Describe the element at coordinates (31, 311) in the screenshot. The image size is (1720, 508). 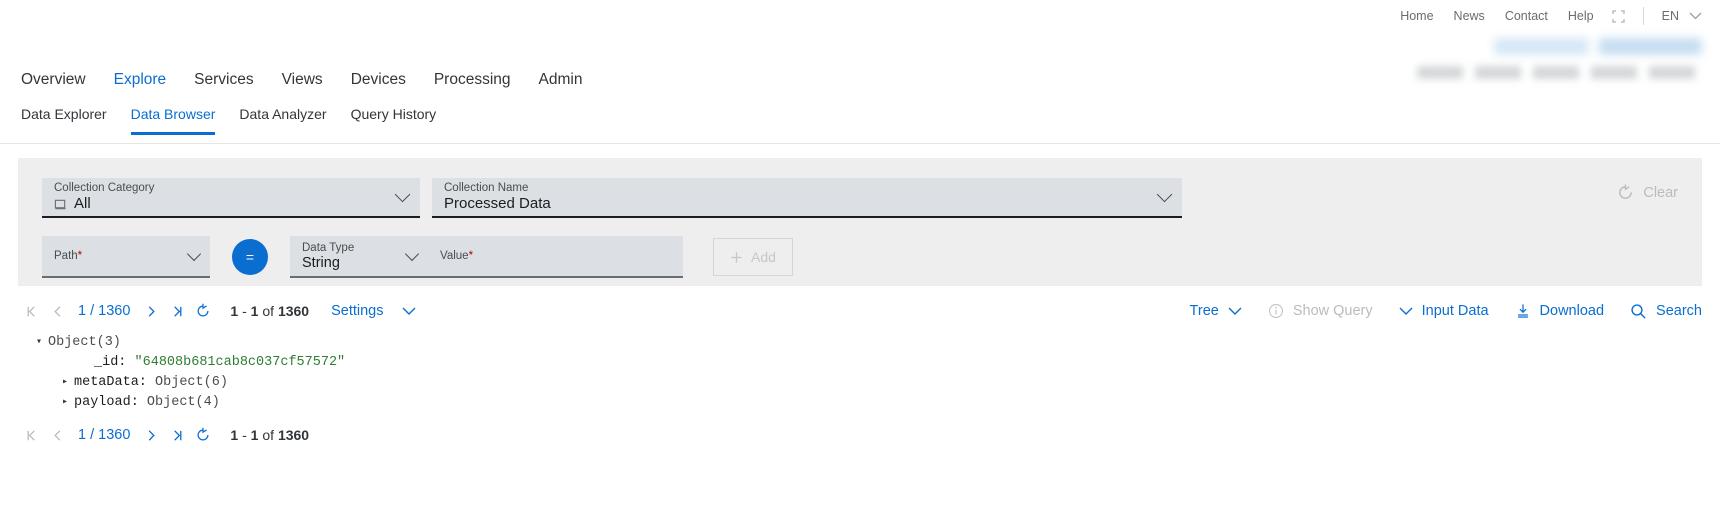
I see `first-page-button` at that location.